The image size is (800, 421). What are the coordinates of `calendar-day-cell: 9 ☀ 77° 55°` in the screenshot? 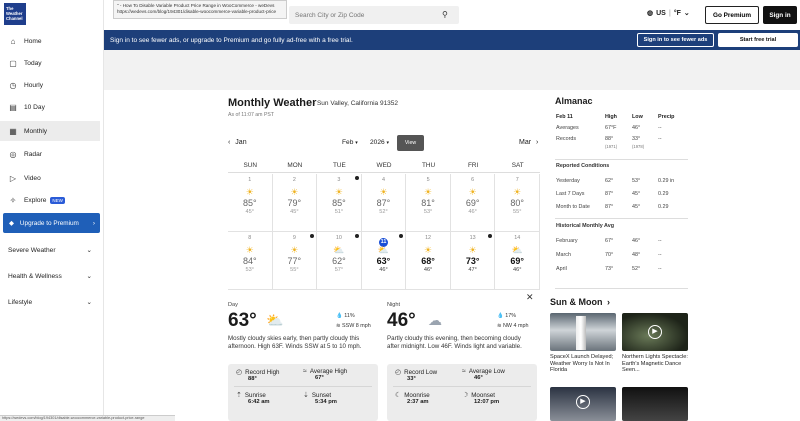 It's located at (295, 261).